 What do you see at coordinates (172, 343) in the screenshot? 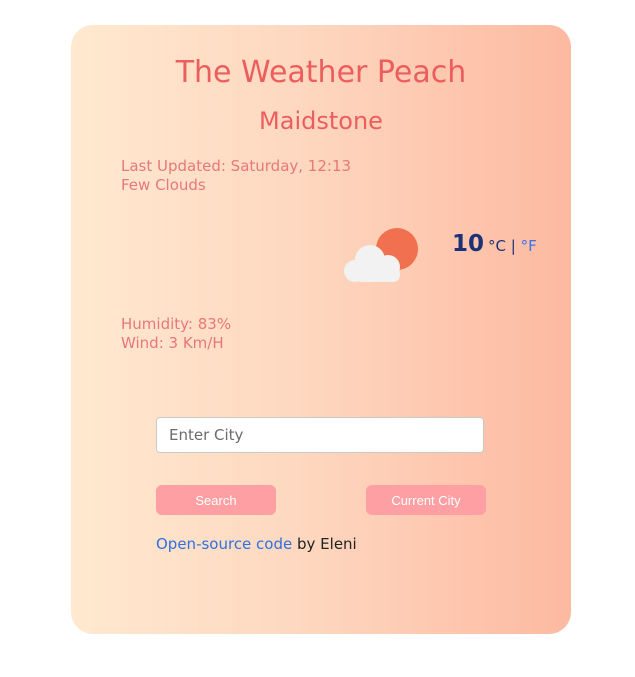
I see `wind: Wind: 3 Km/H` at bounding box center [172, 343].